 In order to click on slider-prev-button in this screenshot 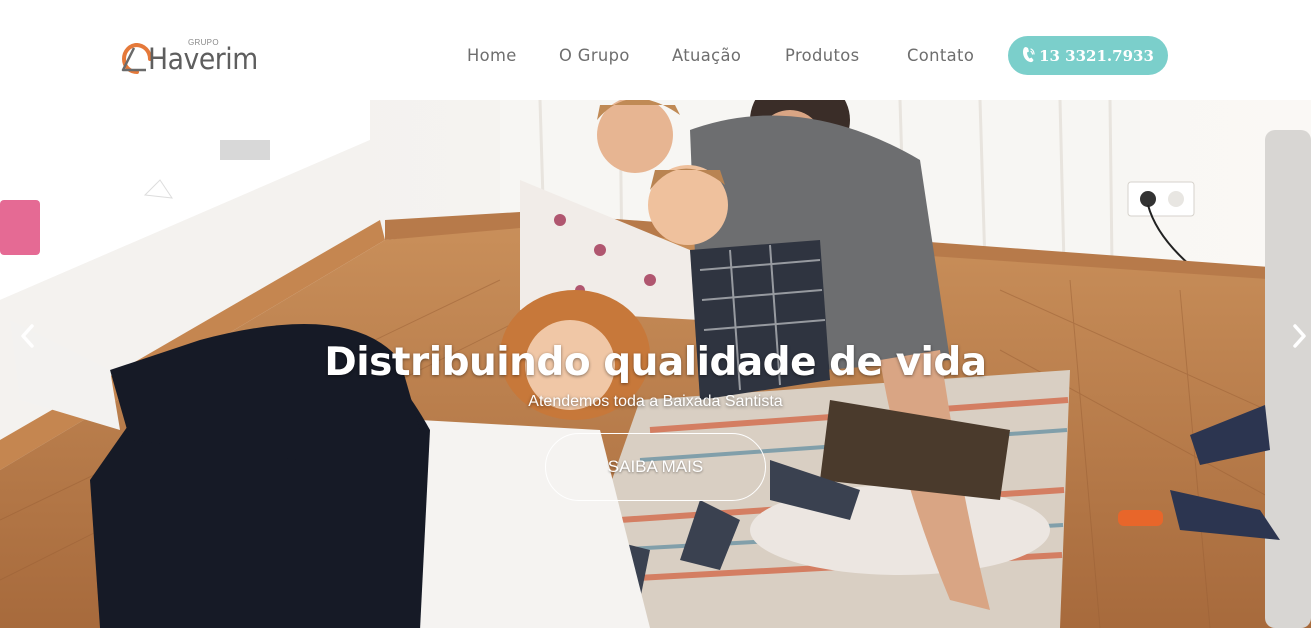, I will do `click(27, 336)`.